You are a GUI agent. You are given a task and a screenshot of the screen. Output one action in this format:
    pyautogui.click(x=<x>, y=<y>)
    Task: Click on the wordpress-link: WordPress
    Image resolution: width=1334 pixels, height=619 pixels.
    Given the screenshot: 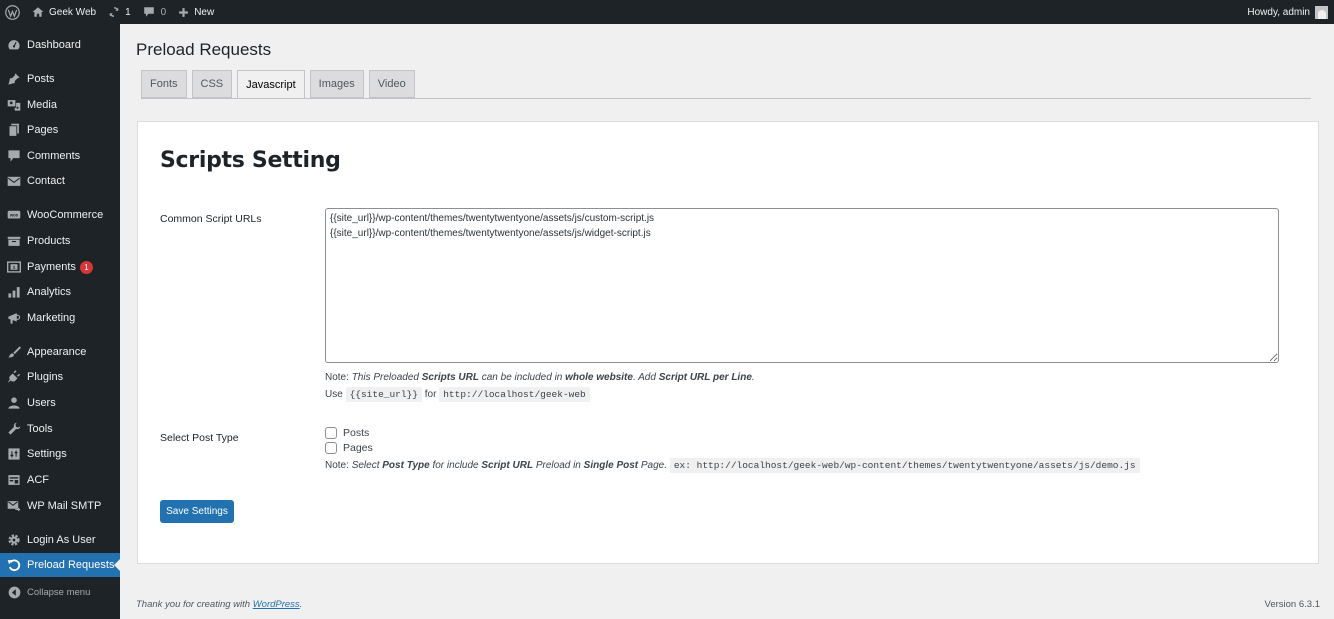 What is the action you would take?
    pyautogui.click(x=276, y=604)
    